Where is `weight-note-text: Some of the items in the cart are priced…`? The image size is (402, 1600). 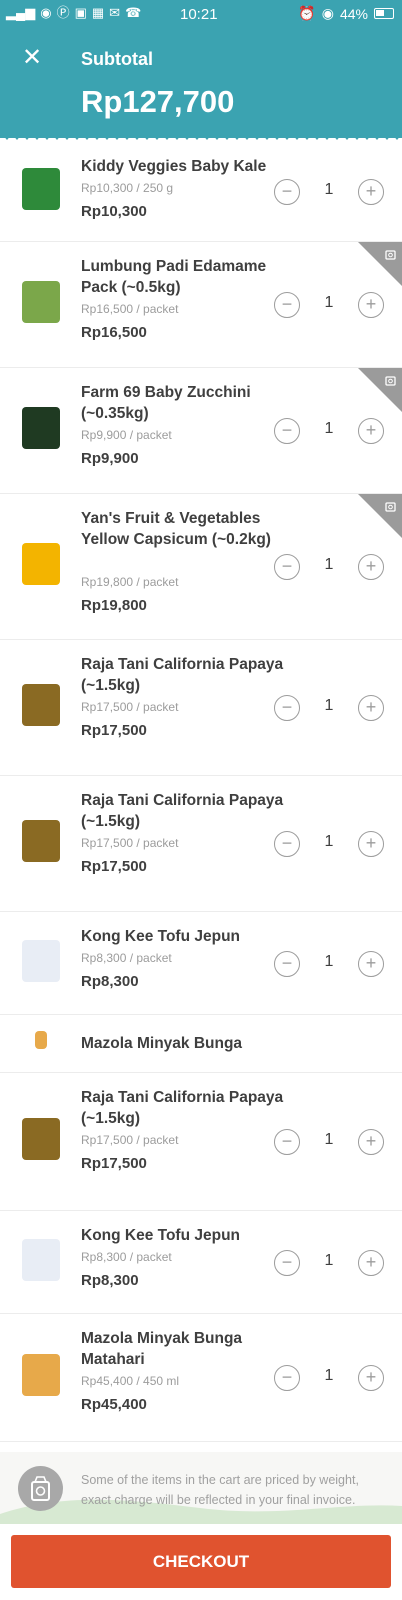 weight-note-text: Some of the items in the cart are priced… is located at coordinates (220, 1490).